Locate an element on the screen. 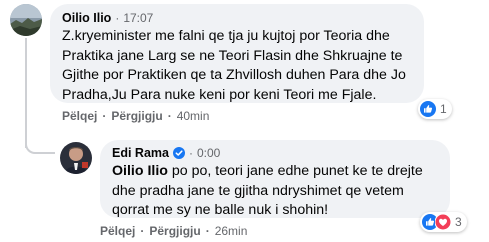 This screenshot has width=489, height=242. like-reaction-icon is located at coordinates (428, 109).